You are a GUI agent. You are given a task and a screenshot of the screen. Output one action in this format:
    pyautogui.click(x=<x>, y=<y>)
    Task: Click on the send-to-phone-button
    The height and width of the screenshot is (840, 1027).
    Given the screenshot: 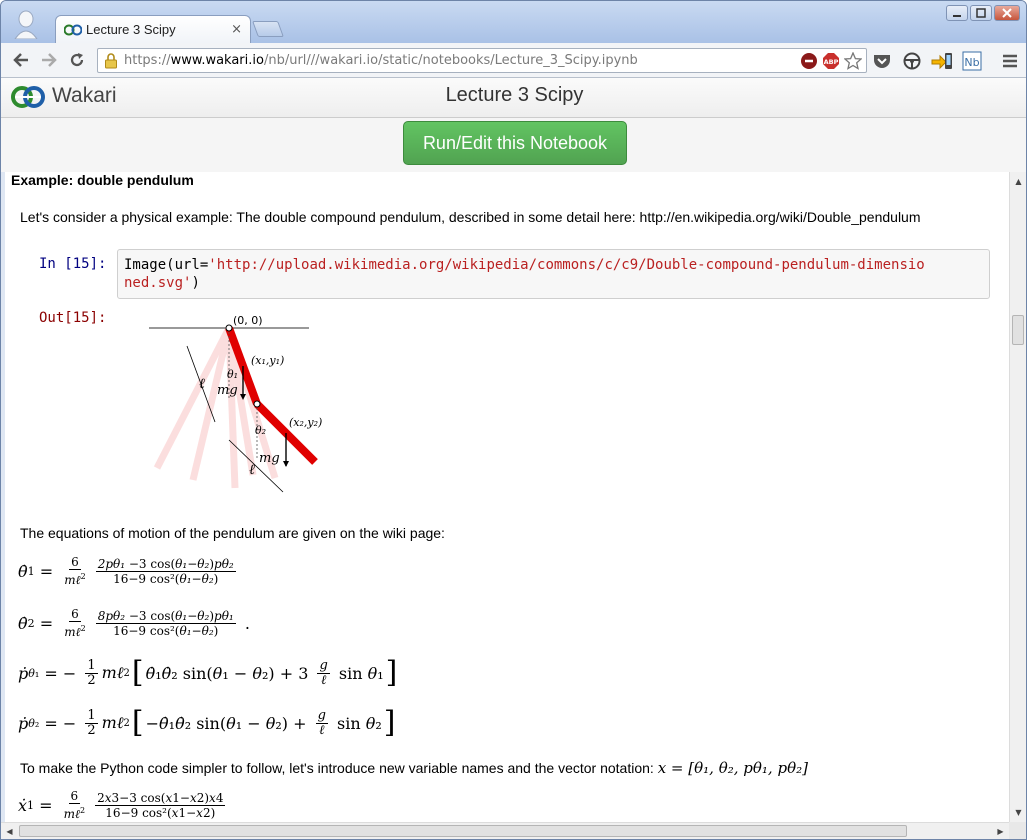 What is the action you would take?
    pyautogui.click(x=942, y=61)
    